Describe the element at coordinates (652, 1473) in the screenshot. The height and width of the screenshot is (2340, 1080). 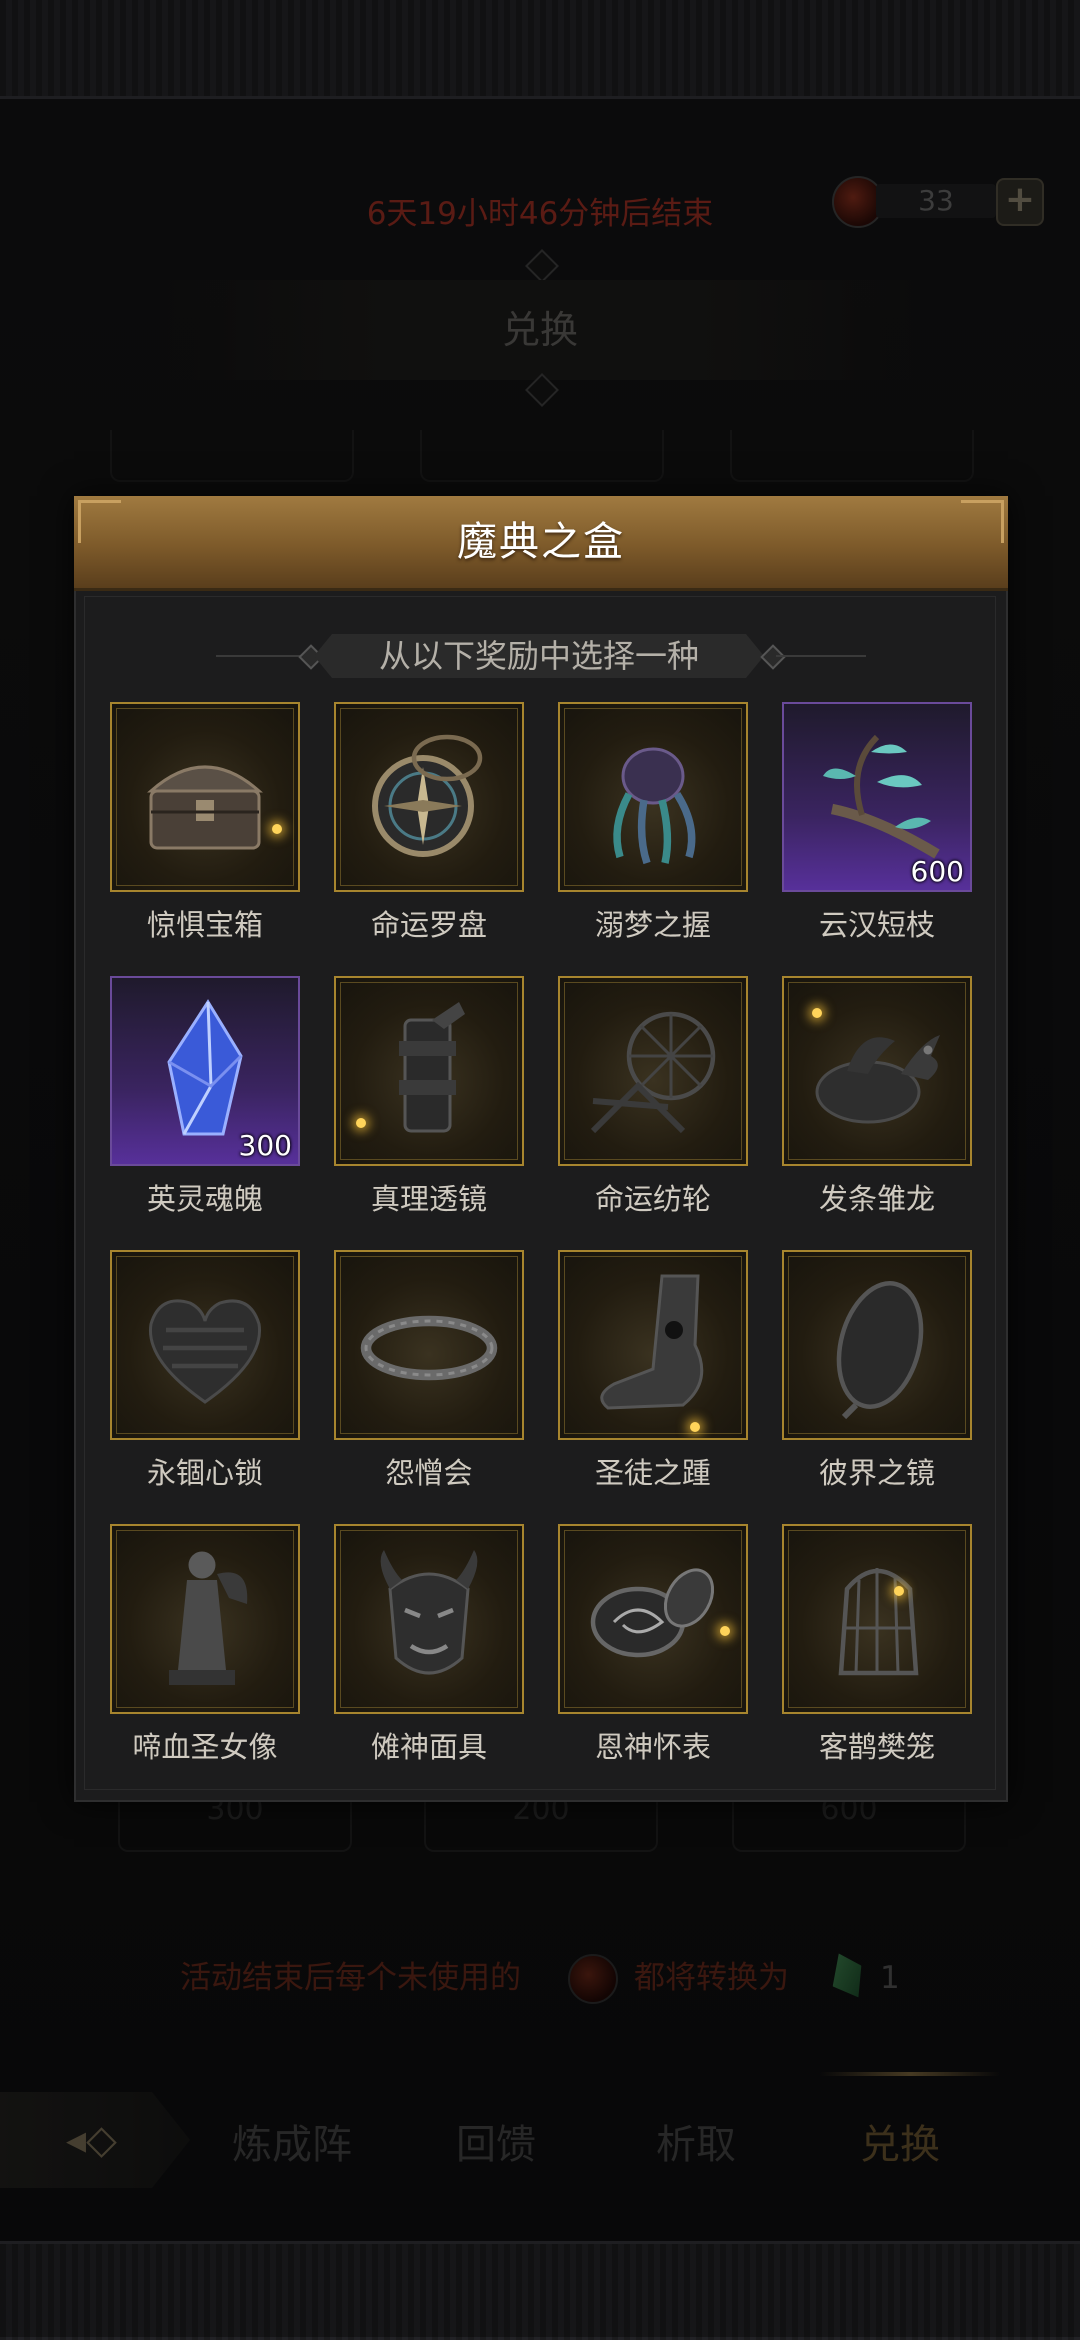
I see `reward-name: 圣徒之踵` at that location.